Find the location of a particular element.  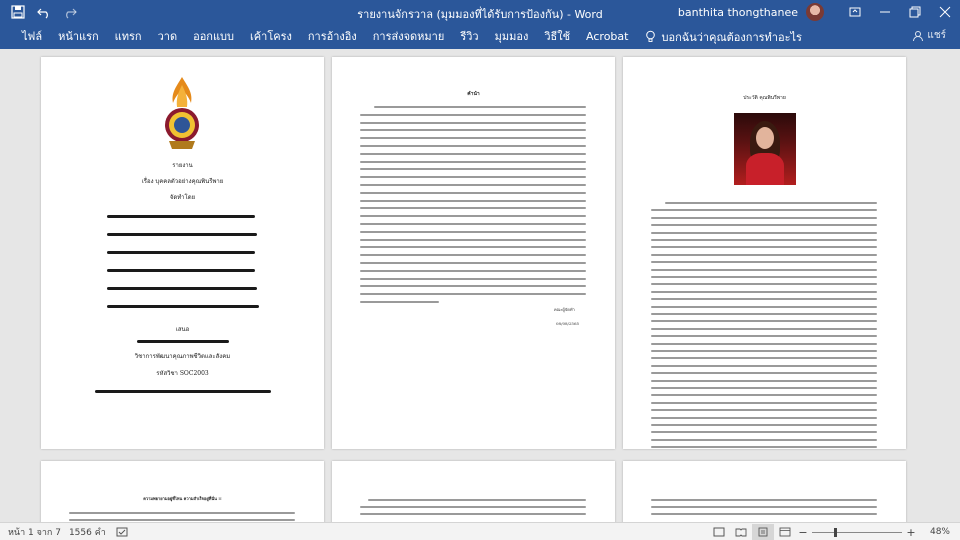

tab-design: ออกแบบ is located at coordinates (213, 36).